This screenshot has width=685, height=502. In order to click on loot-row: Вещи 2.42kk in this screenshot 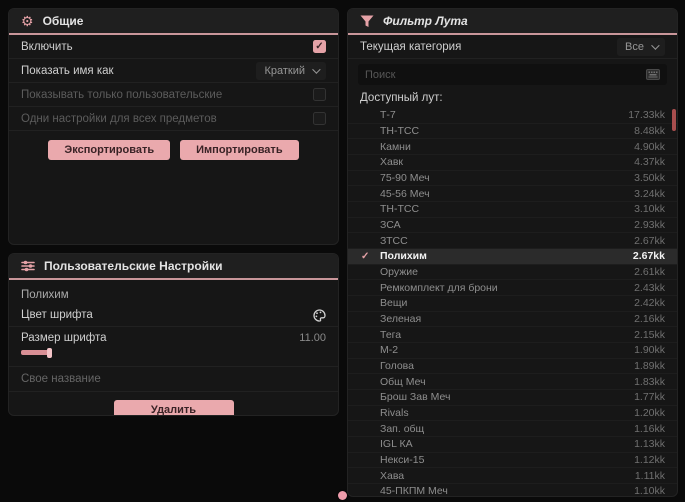, I will do `click(512, 304)`.